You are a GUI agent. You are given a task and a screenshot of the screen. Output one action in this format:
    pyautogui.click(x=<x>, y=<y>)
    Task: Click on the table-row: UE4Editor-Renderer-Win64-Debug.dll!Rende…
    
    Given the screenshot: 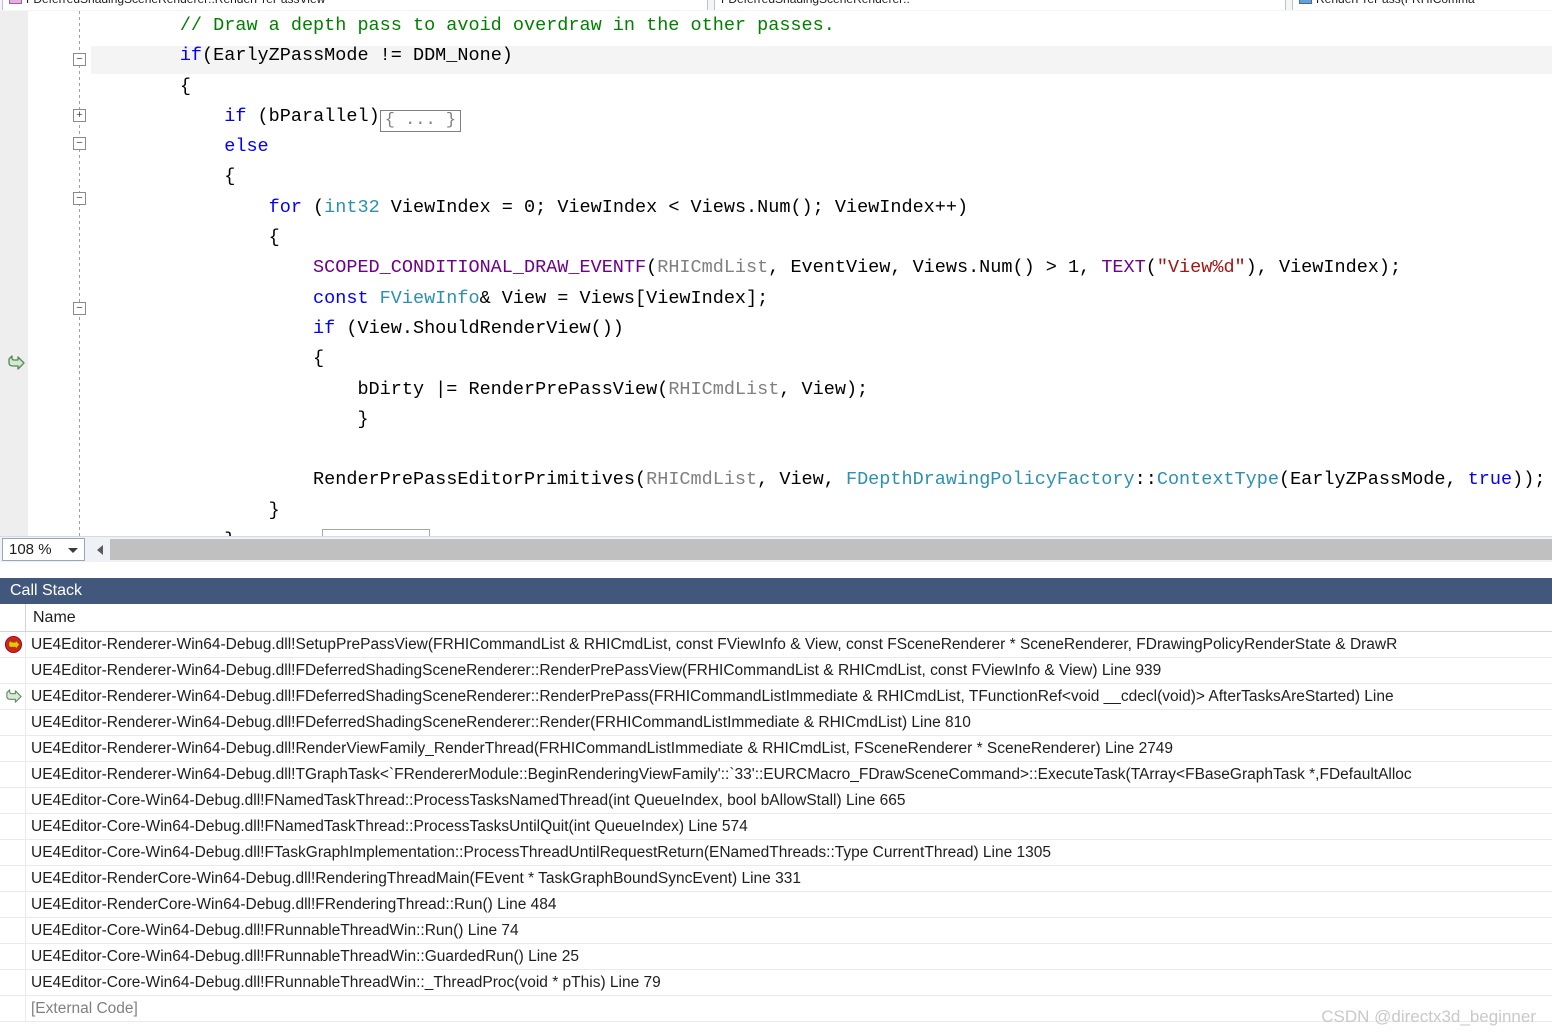 What is the action you would take?
    pyautogui.click(x=776, y=749)
    